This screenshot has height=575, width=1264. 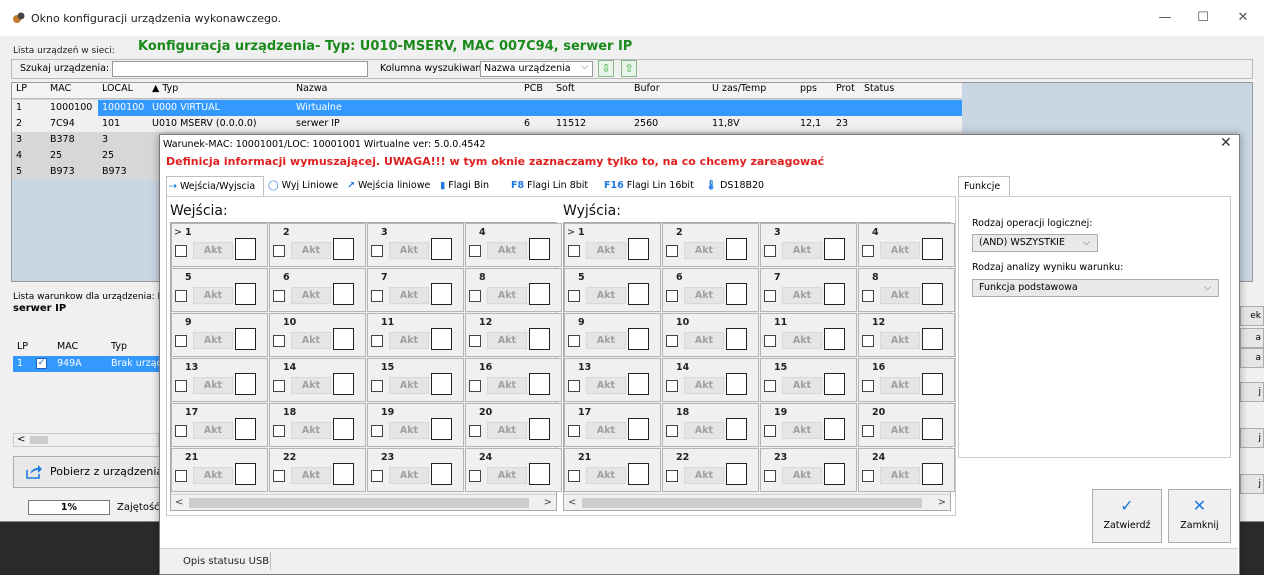 What do you see at coordinates (65, 346) in the screenshot?
I see `cond-col-mac: MAC` at bounding box center [65, 346].